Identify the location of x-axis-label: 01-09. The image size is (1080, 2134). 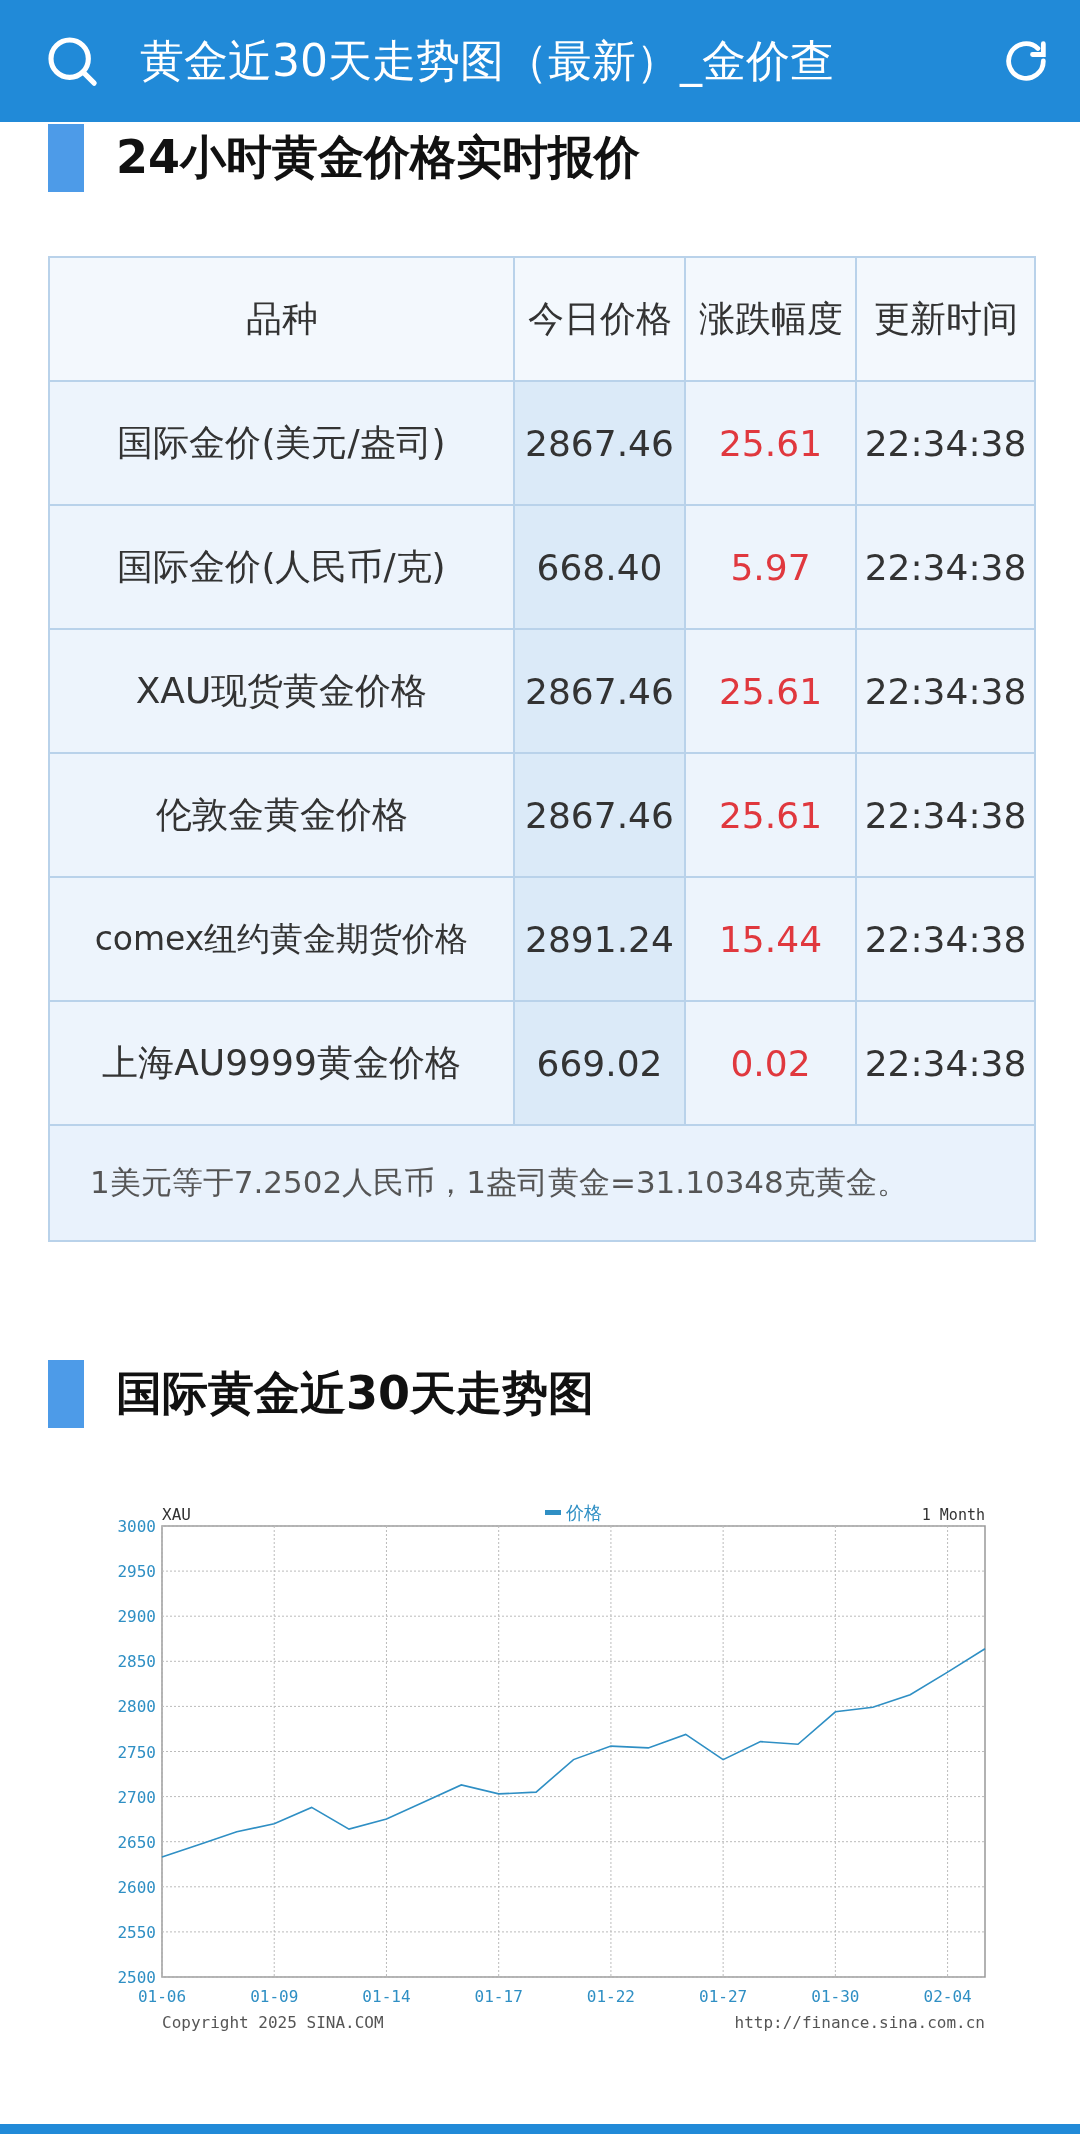
(274, 1996).